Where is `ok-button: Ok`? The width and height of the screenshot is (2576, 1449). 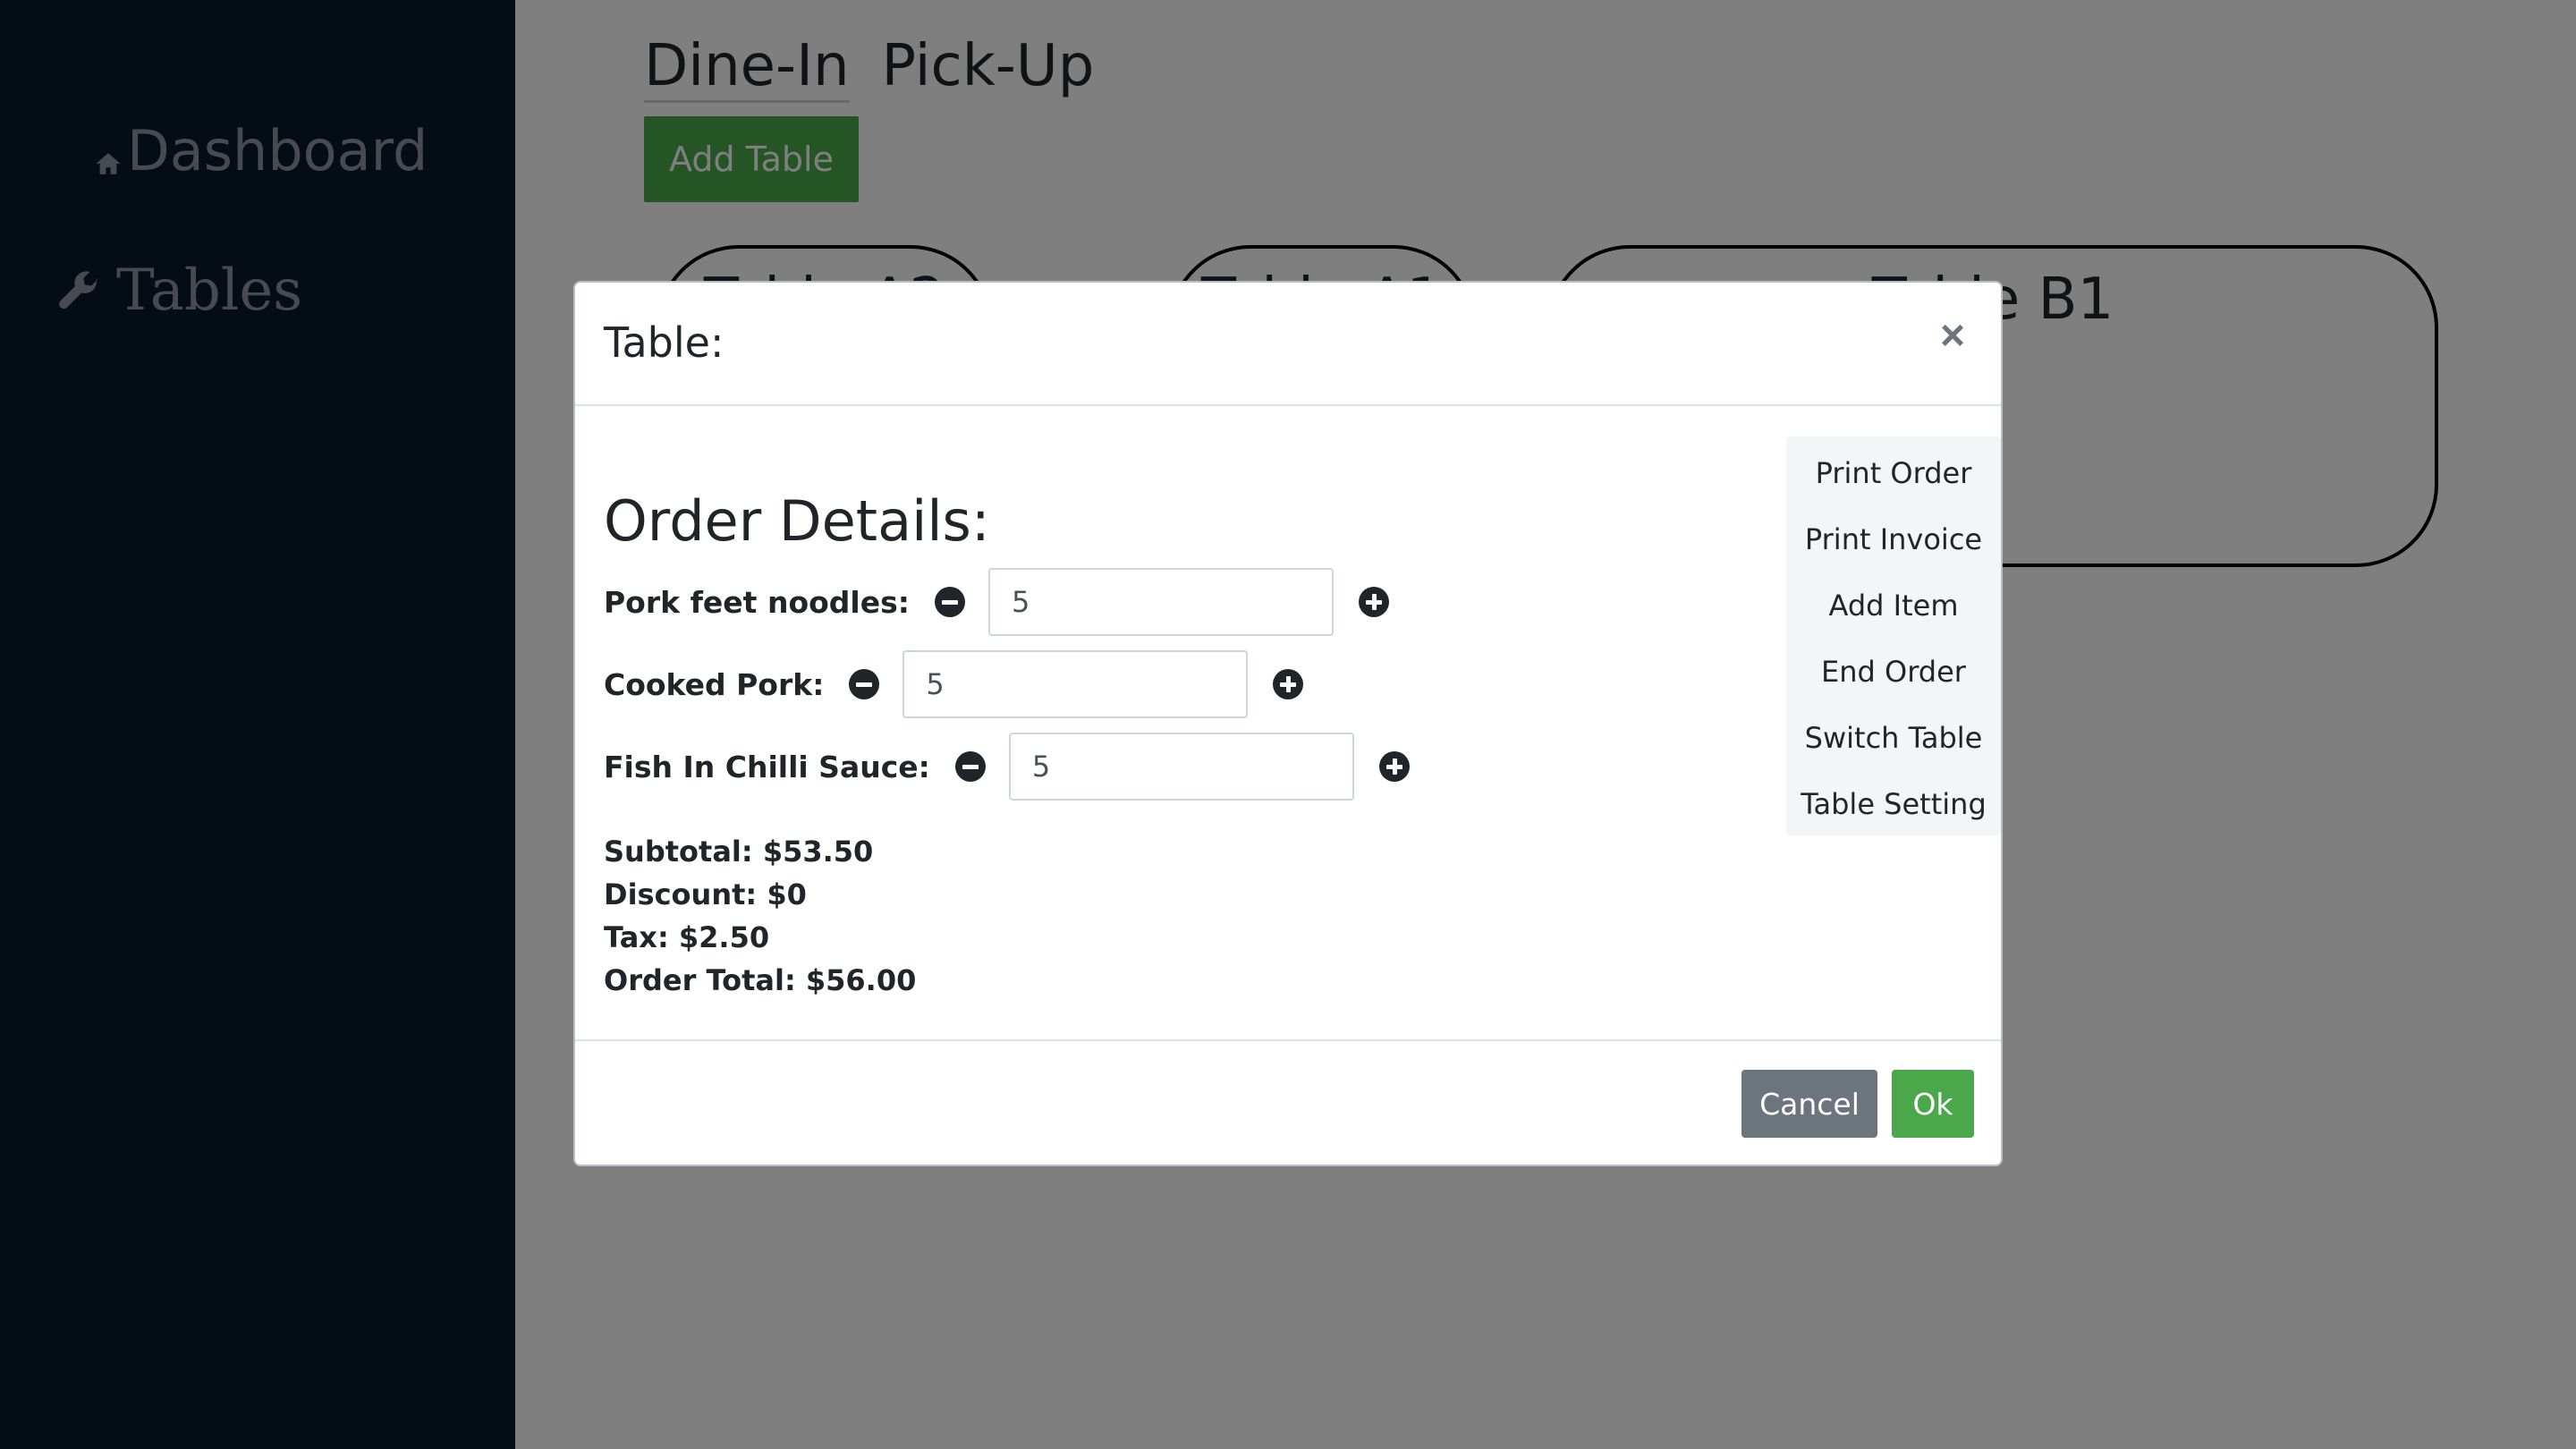 ok-button: Ok is located at coordinates (1933, 1104).